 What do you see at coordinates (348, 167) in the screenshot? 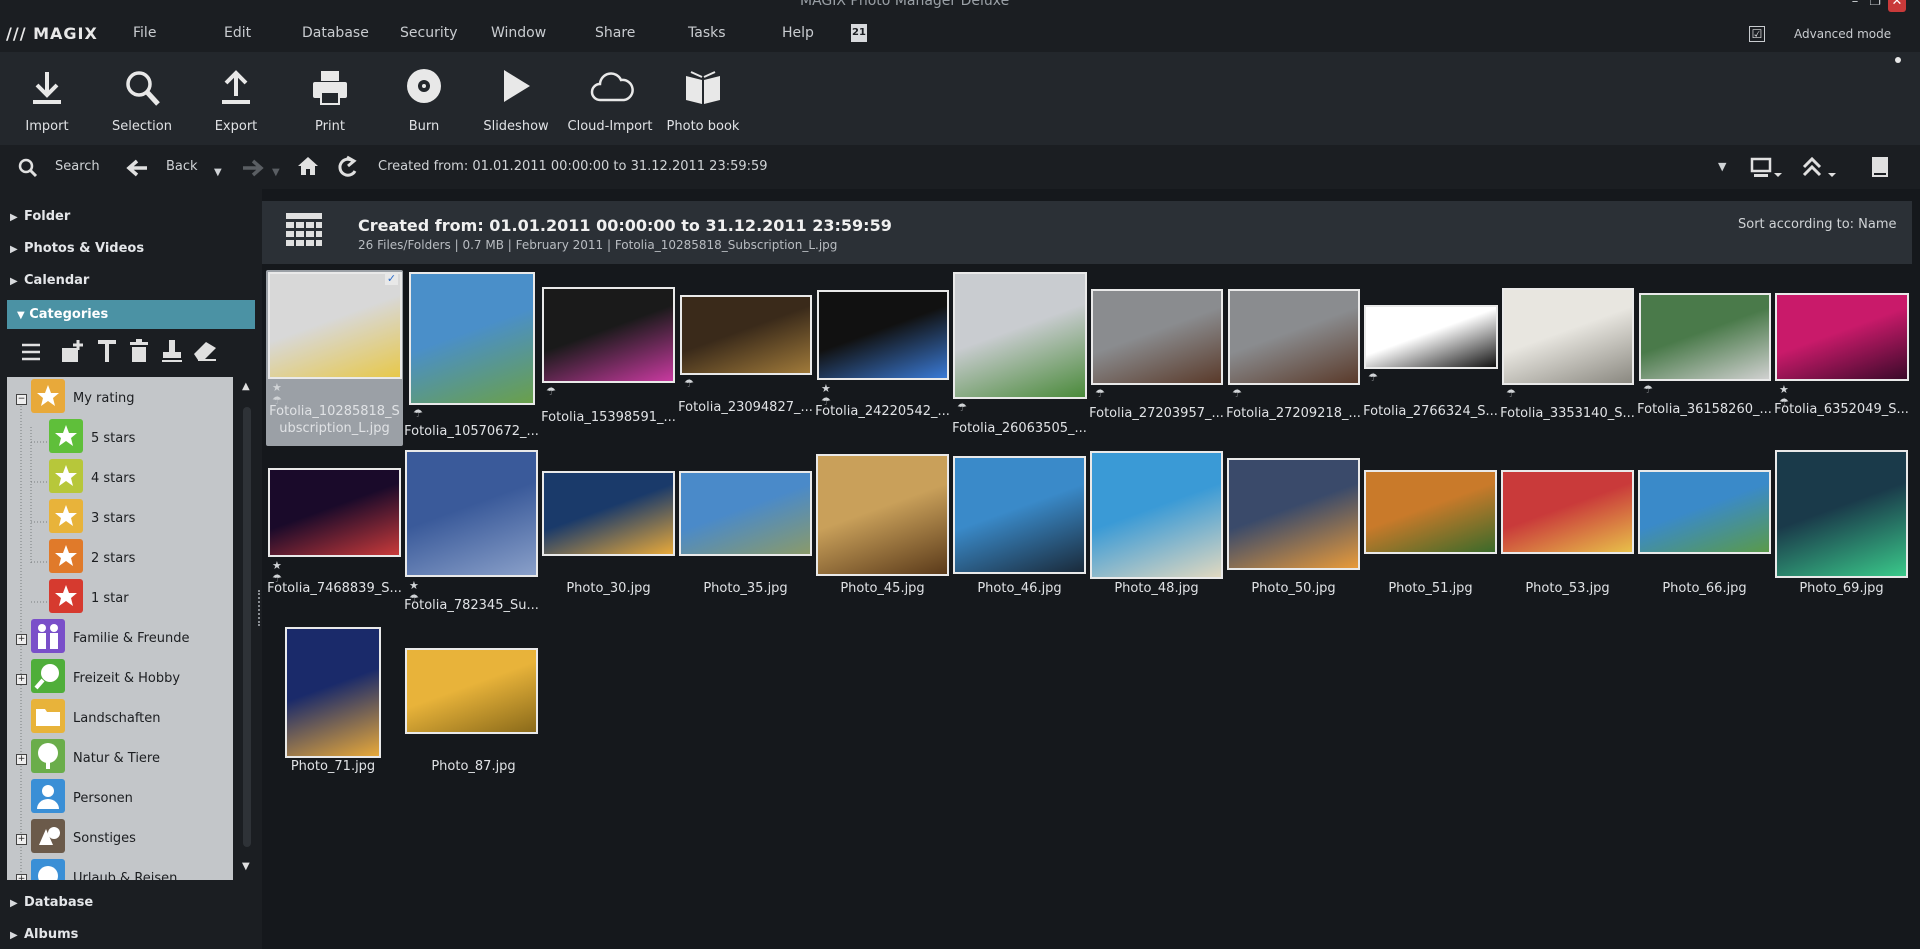
I see `refresh-icon` at bounding box center [348, 167].